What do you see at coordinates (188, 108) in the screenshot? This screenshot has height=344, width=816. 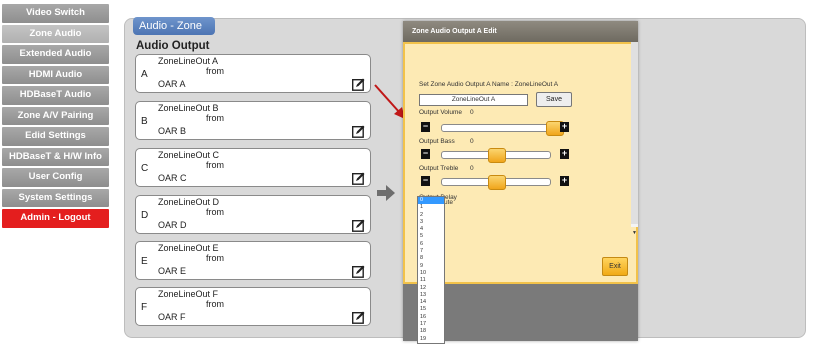 I see `zone-name: ZoneLineOut B` at bounding box center [188, 108].